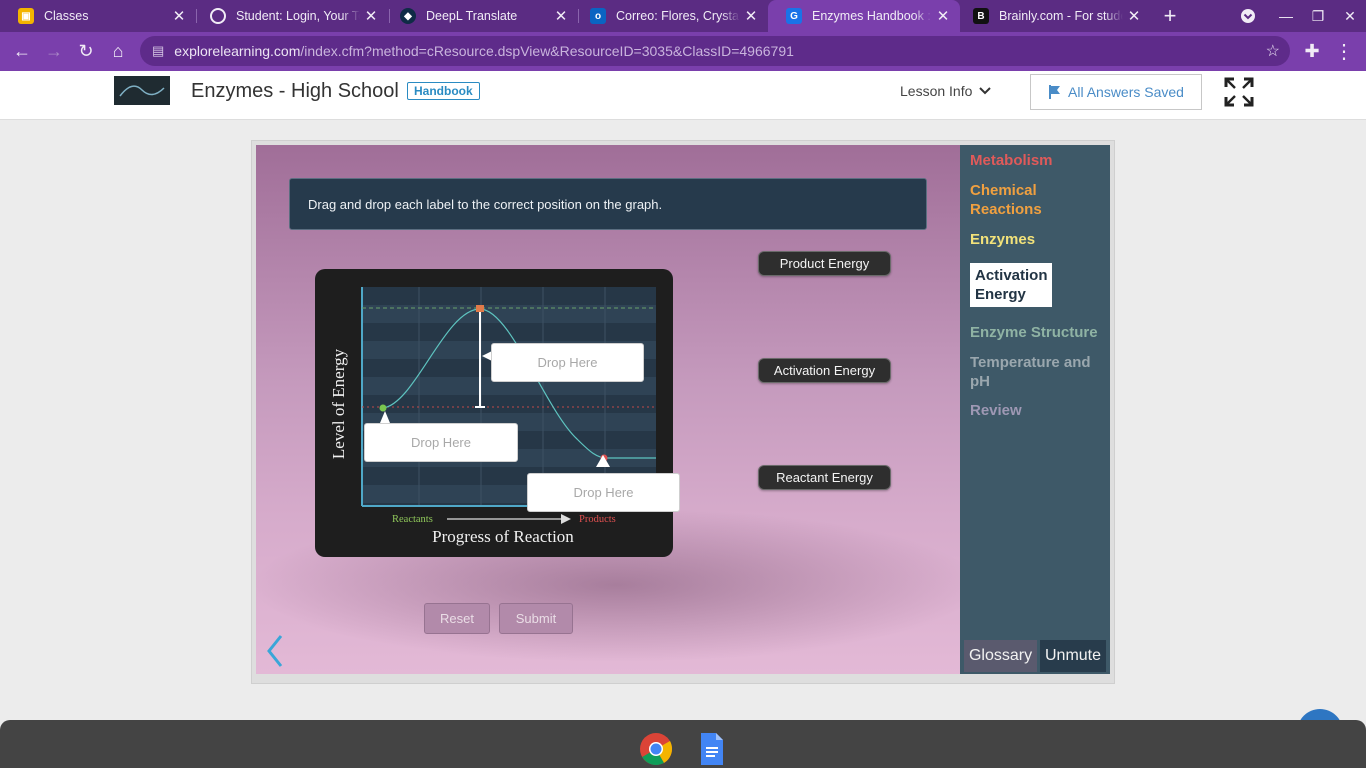 Image resolution: width=1366 pixels, height=768 pixels. I want to click on reload-icon: ↻, so click(86, 51).